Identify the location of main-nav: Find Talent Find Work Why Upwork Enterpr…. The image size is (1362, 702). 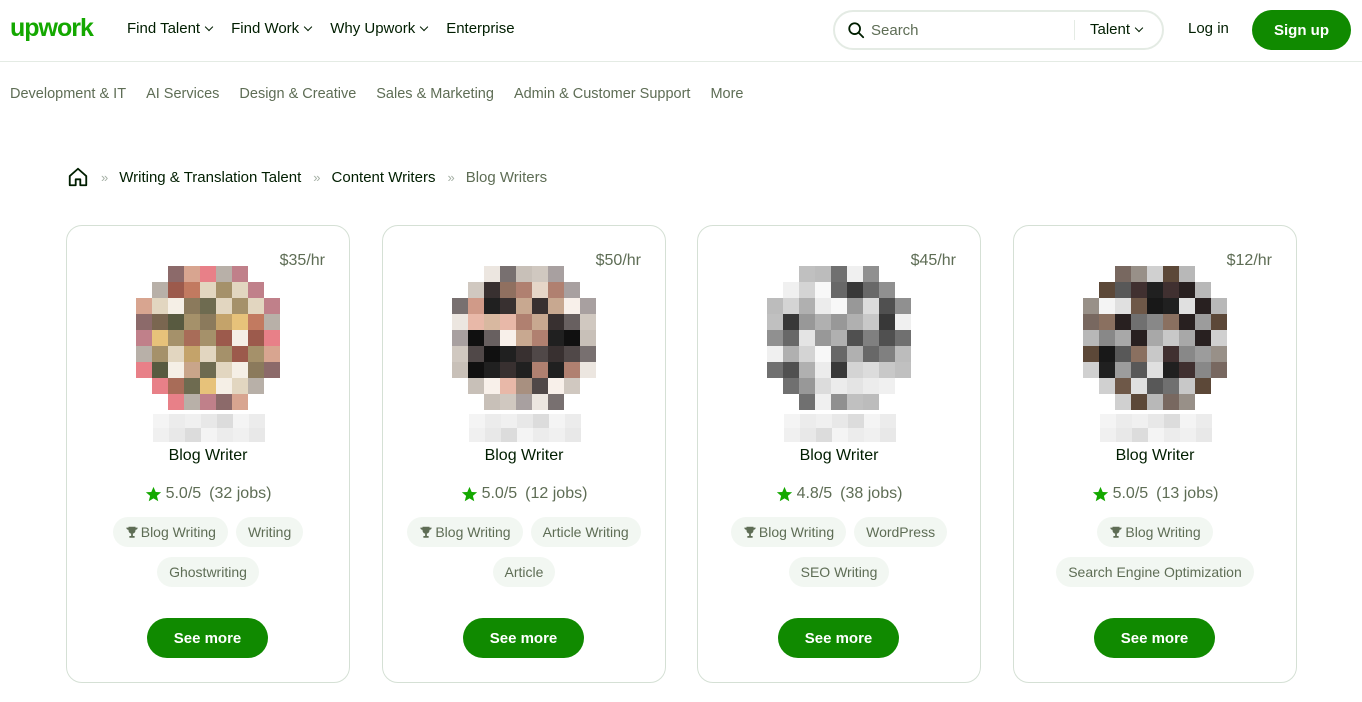
(330, 28).